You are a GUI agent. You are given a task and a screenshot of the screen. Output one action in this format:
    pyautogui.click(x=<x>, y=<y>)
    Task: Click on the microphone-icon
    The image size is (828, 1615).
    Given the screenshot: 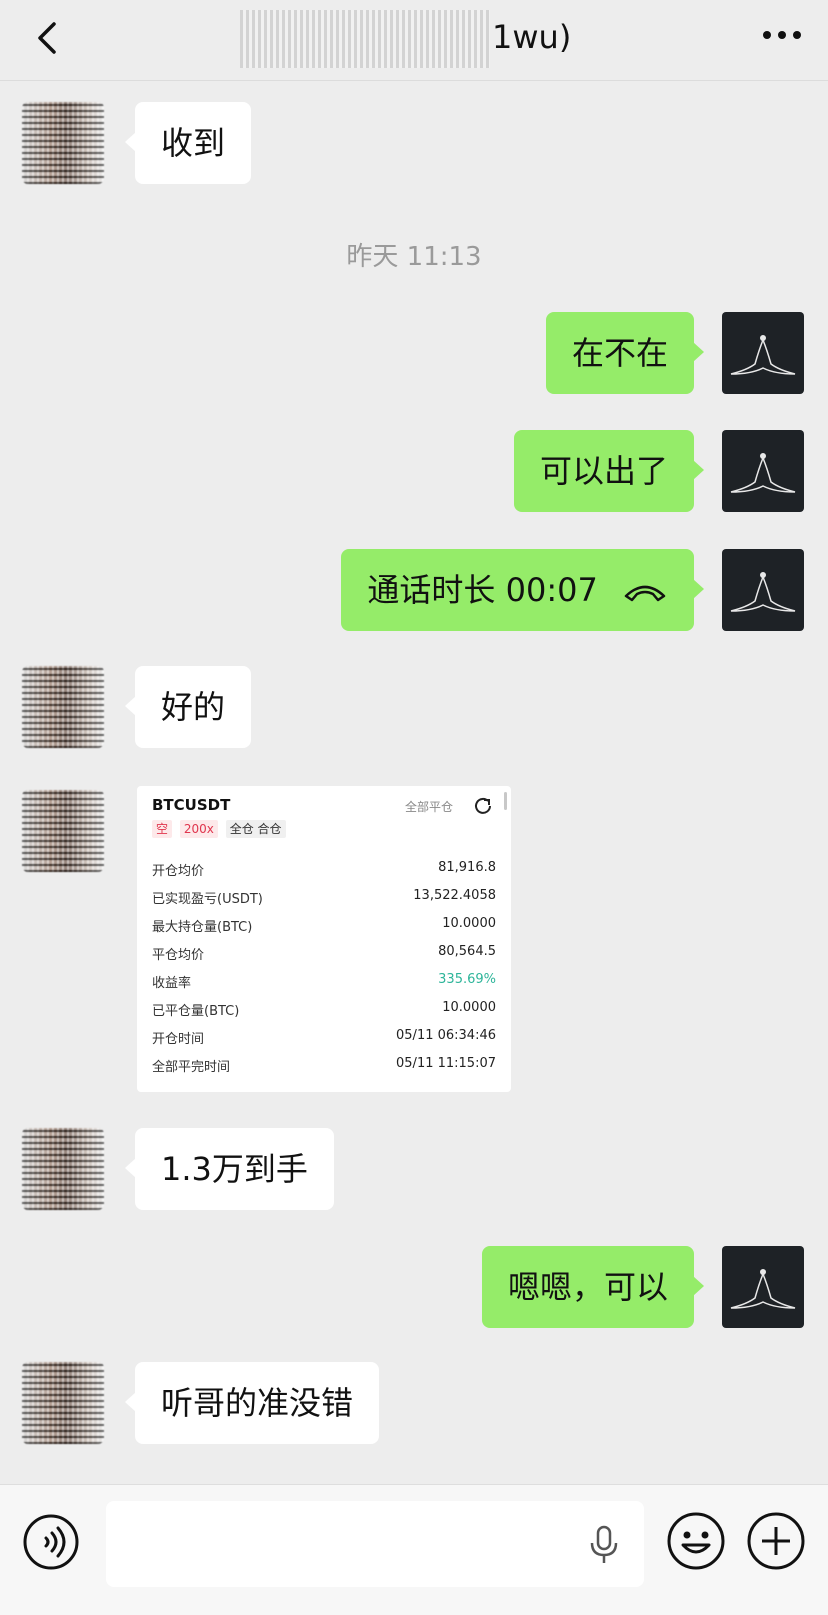 What is the action you would take?
    pyautogui.click(x=604, y=1544)
    